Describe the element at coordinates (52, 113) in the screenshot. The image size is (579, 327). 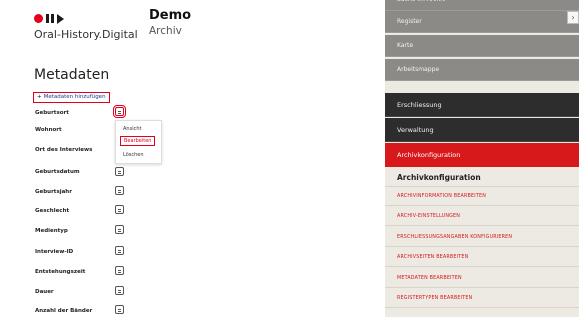
I see `field-label: Geburtsort` at that location.